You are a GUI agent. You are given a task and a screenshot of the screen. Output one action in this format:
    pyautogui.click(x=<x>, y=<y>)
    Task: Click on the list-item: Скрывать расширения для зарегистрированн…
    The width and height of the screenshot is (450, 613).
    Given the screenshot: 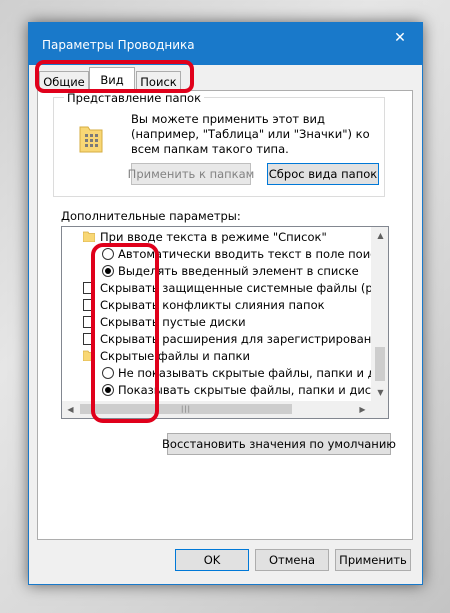 What is the action you would take?
    pyautogui.click(x=225, y=339)
    